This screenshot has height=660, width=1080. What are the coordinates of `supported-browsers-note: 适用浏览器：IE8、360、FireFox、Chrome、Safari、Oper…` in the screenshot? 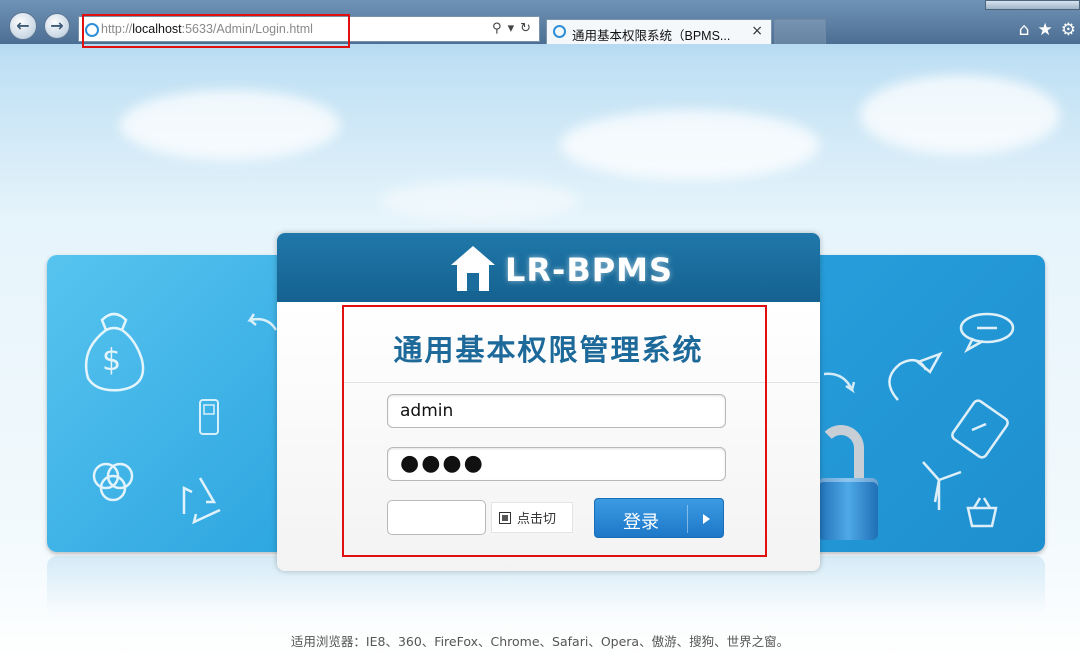 It's located at (540, 641).